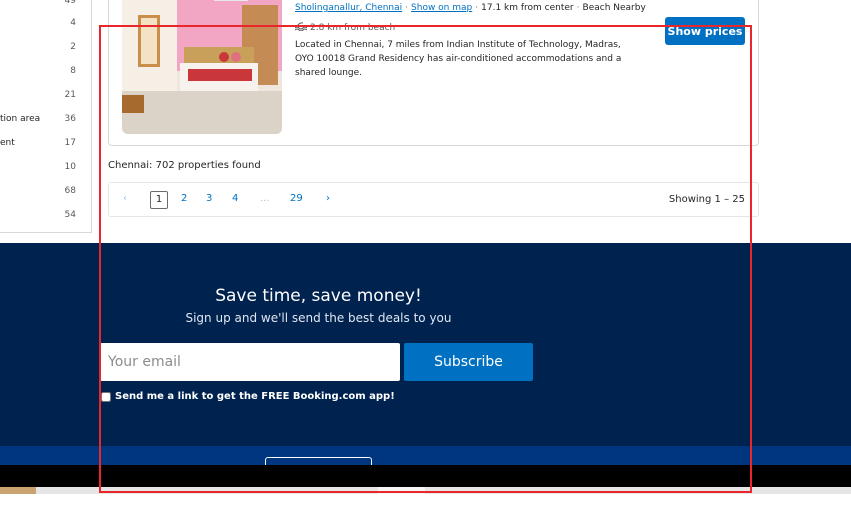 Image resolution: width=851 pixels, height=519 pixels. I want to click on app-link-checkbox, so click(106, 396).